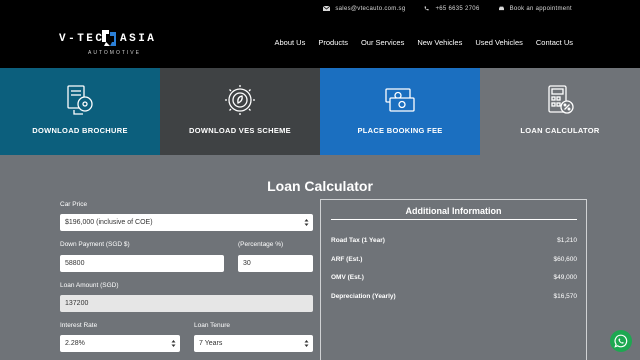 Image resolution: width=640 pixels, height=360 pixels. Describe the element at coordinates (212, 325) in the screenshot. I see `loan-tenure-label: Loan Tenure` at that location.